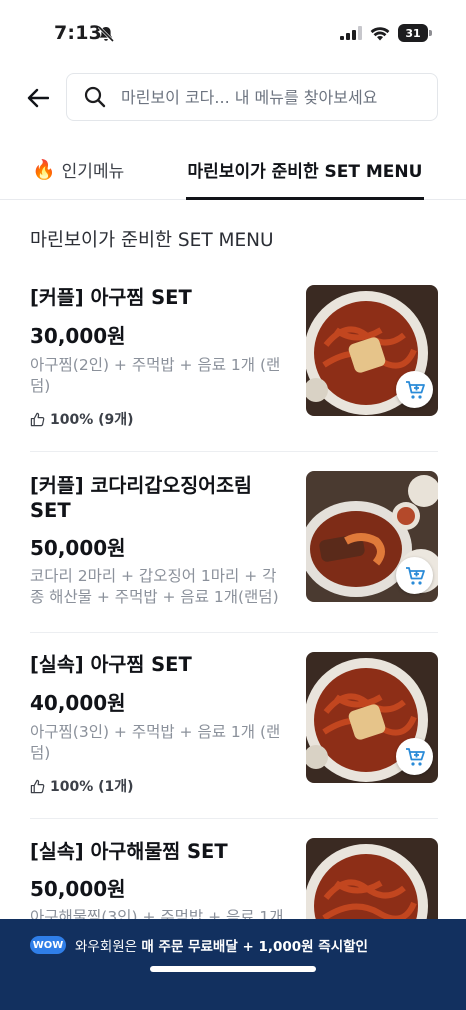 The width and height of the screenshot is (466, 1010). What do you see at coordinates (271, 97) in the screenshot?
I see `search-input` at bounding box center [271, 97].